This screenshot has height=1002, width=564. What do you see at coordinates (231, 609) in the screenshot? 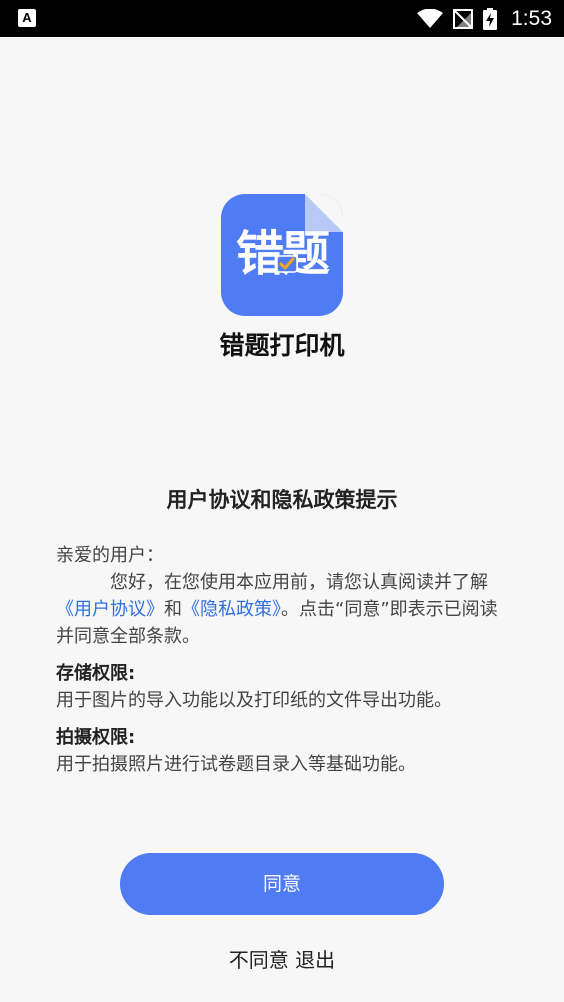
I see `privacy-policy-link: 《隐私政策》` at bounding box center [231, 609].